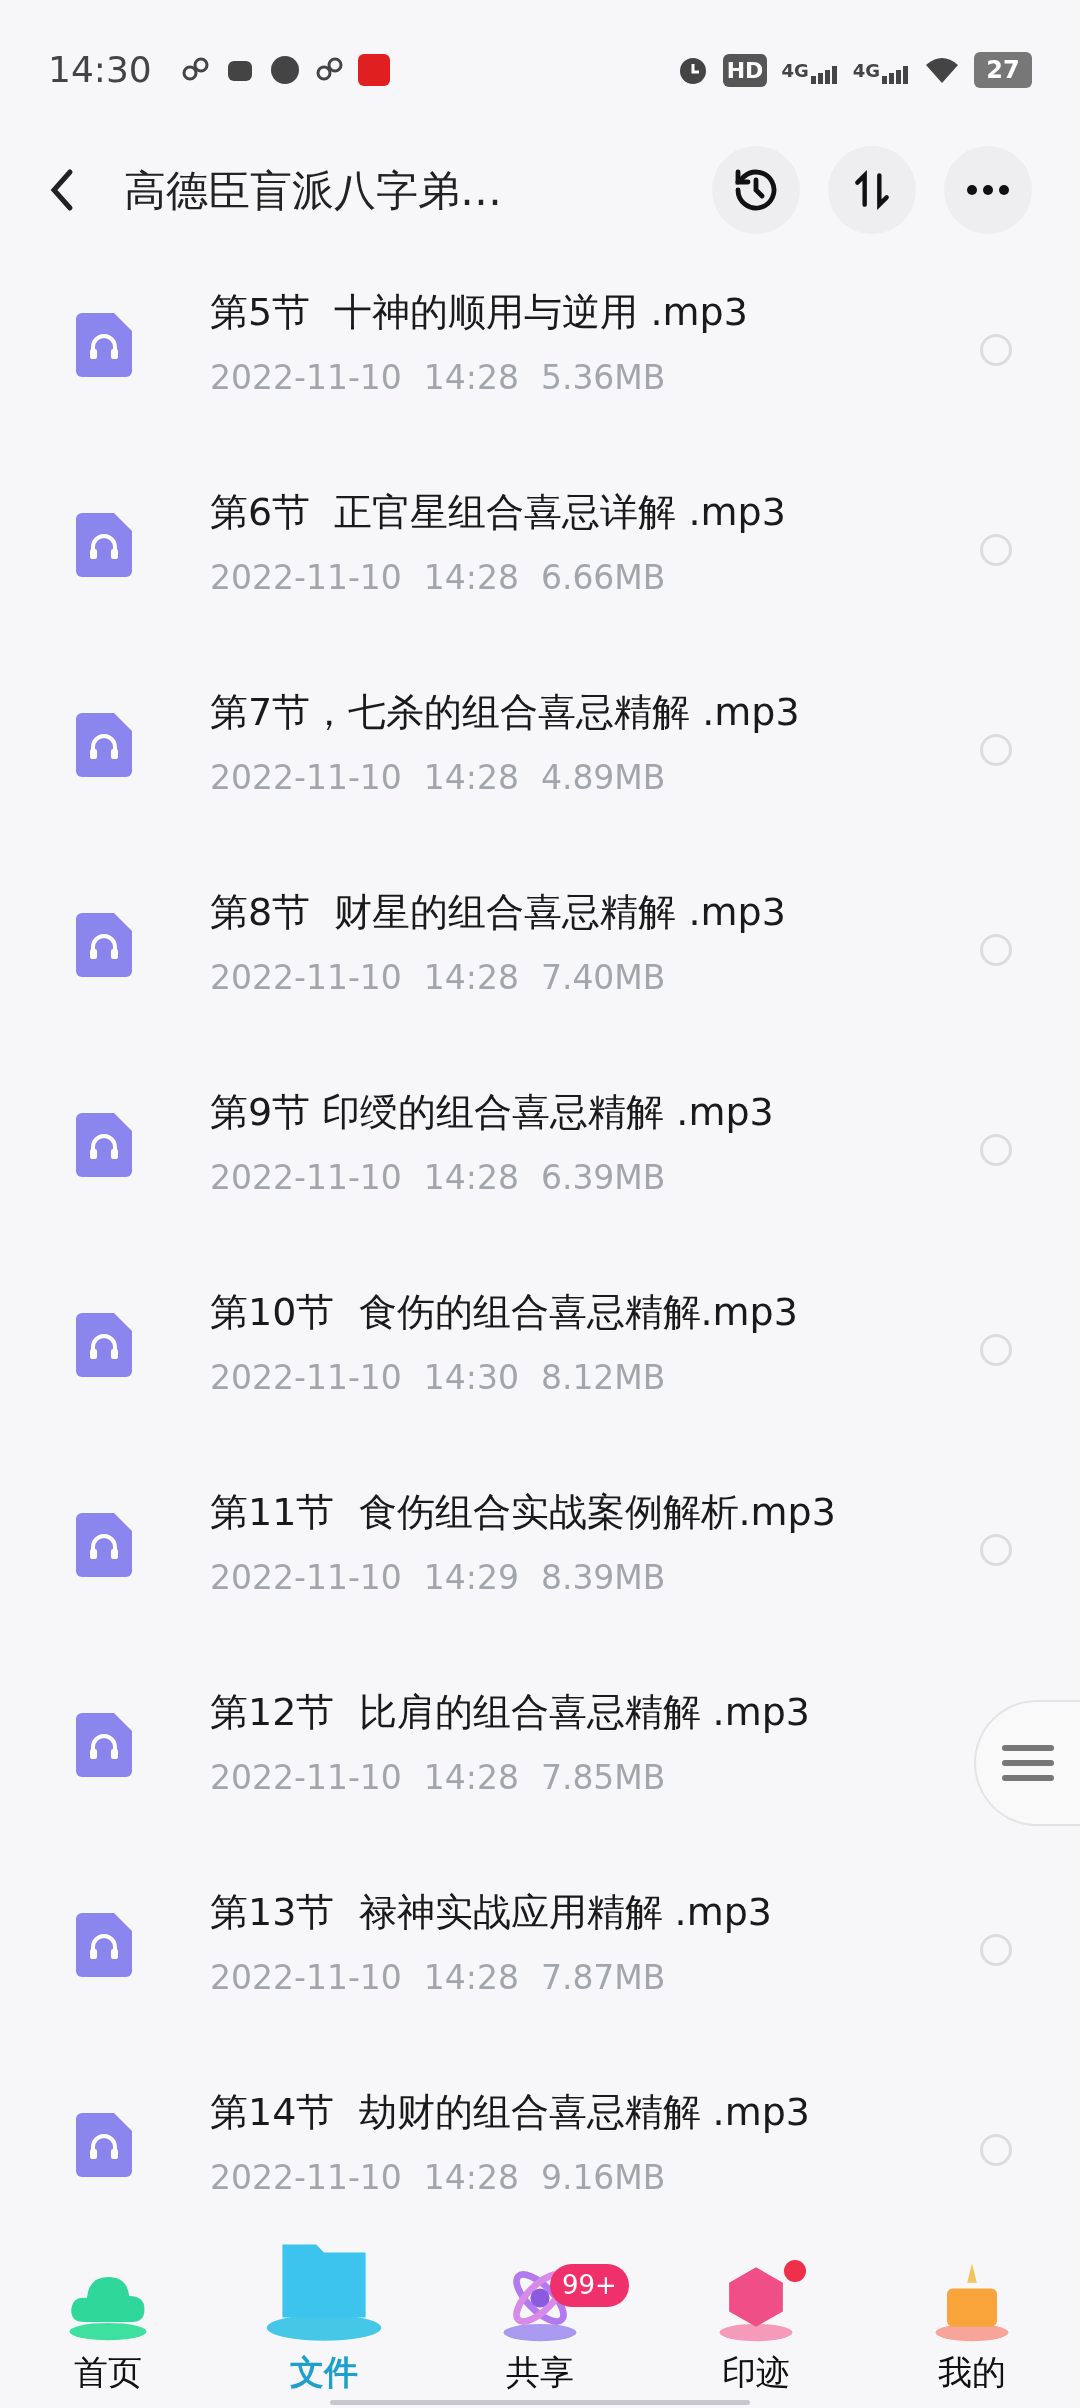 Image resolution: width=1080 pixels, height=2408 pixels. Describe the element at coordinates (498, 512) in the screenshot. I see `file-name: 第6节 正官星组合喜忌详解 .mp3` at that location.